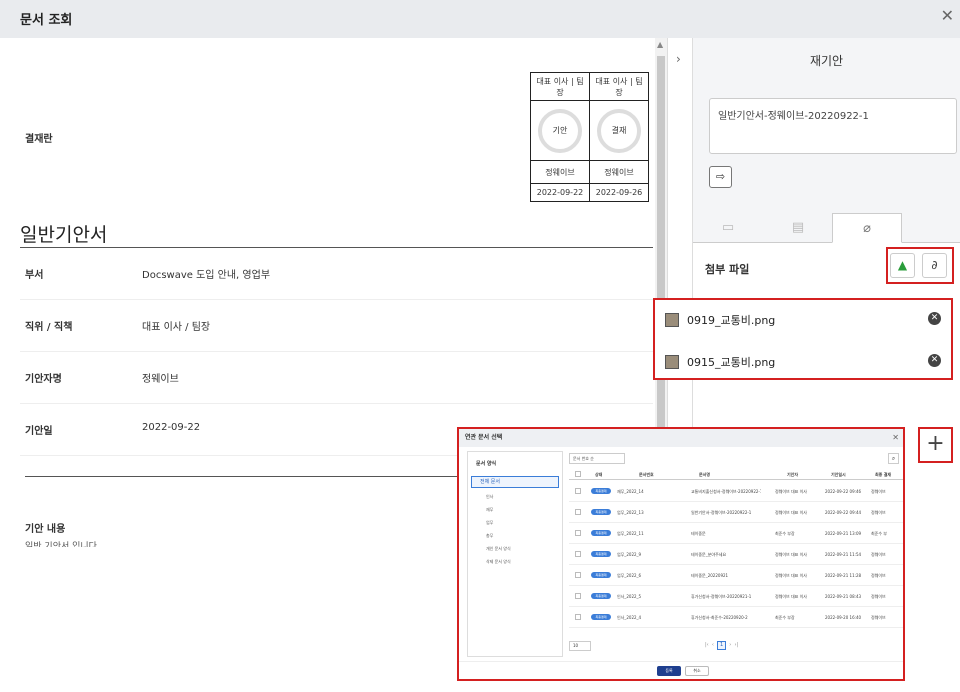 This screenshot has width=960, height=692. I want to click on doc-date: 2022-09-22 09:44, so click(843, 512).